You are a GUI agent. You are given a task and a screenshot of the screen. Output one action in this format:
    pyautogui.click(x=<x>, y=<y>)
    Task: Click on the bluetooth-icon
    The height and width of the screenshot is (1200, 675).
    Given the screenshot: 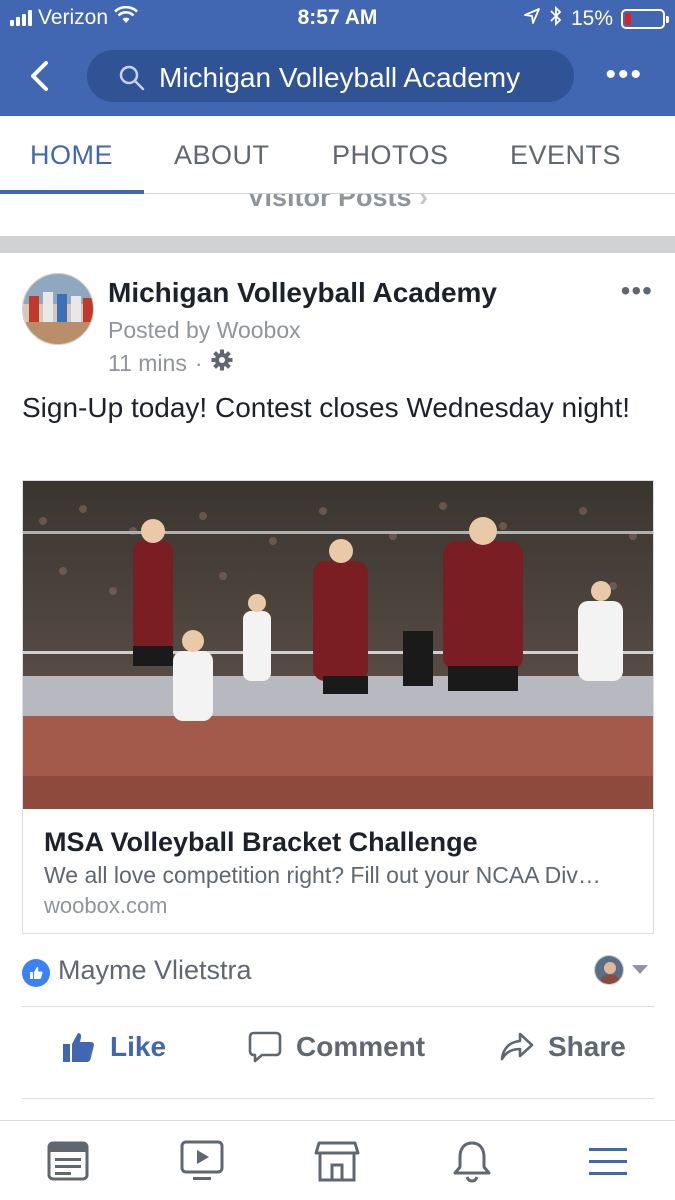 What is the action you would take?
    pyautogui.click(x=556, y=18)
    